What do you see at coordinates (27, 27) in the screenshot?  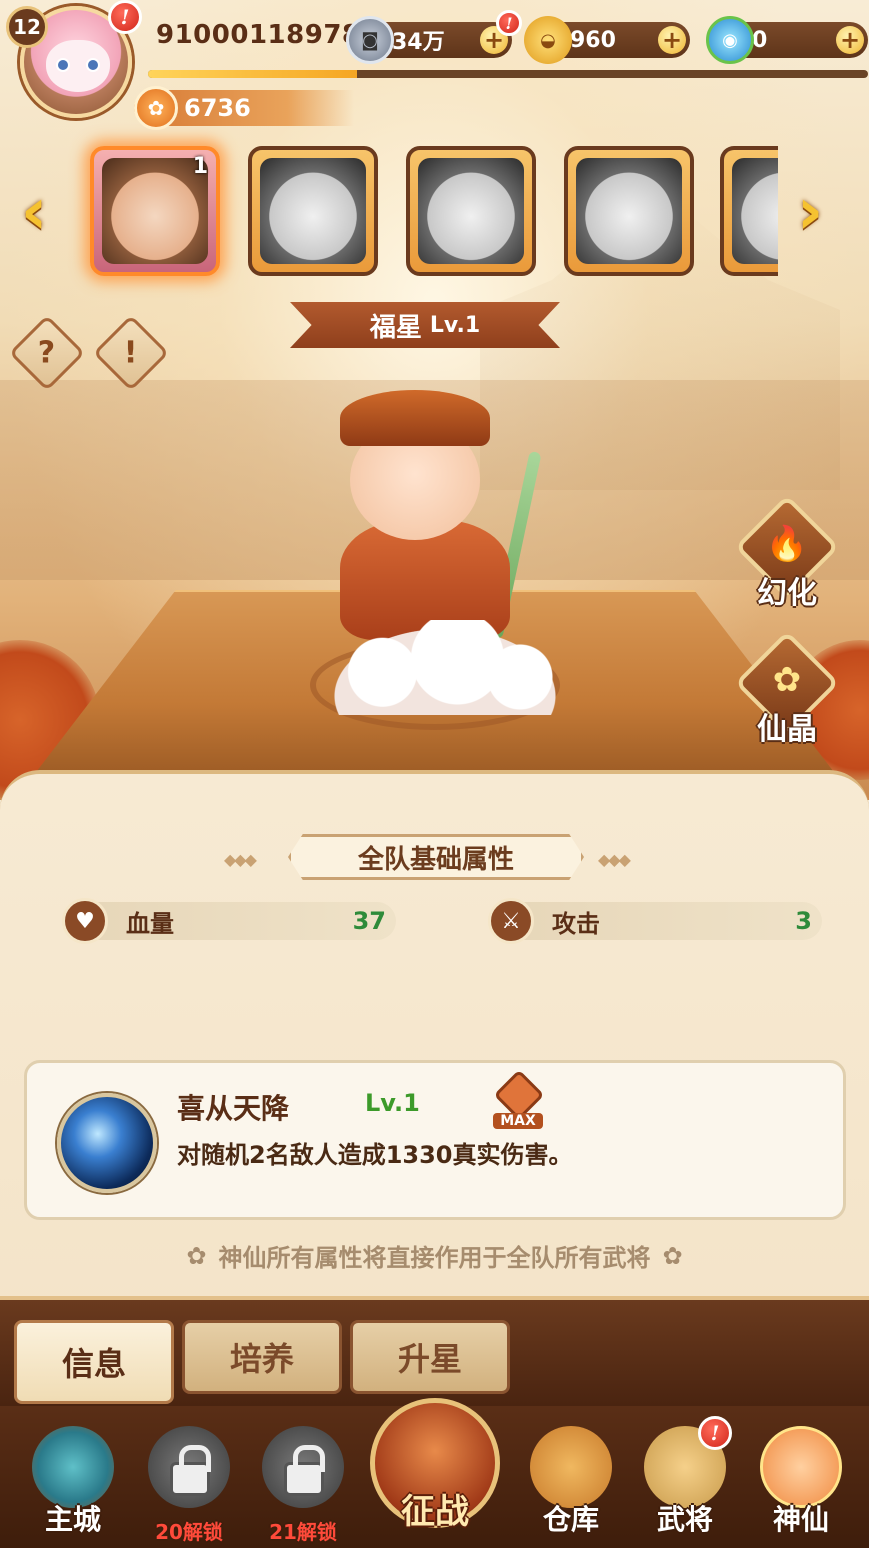 I see `player-level-badge: 12` at bounding box center [27, 27].